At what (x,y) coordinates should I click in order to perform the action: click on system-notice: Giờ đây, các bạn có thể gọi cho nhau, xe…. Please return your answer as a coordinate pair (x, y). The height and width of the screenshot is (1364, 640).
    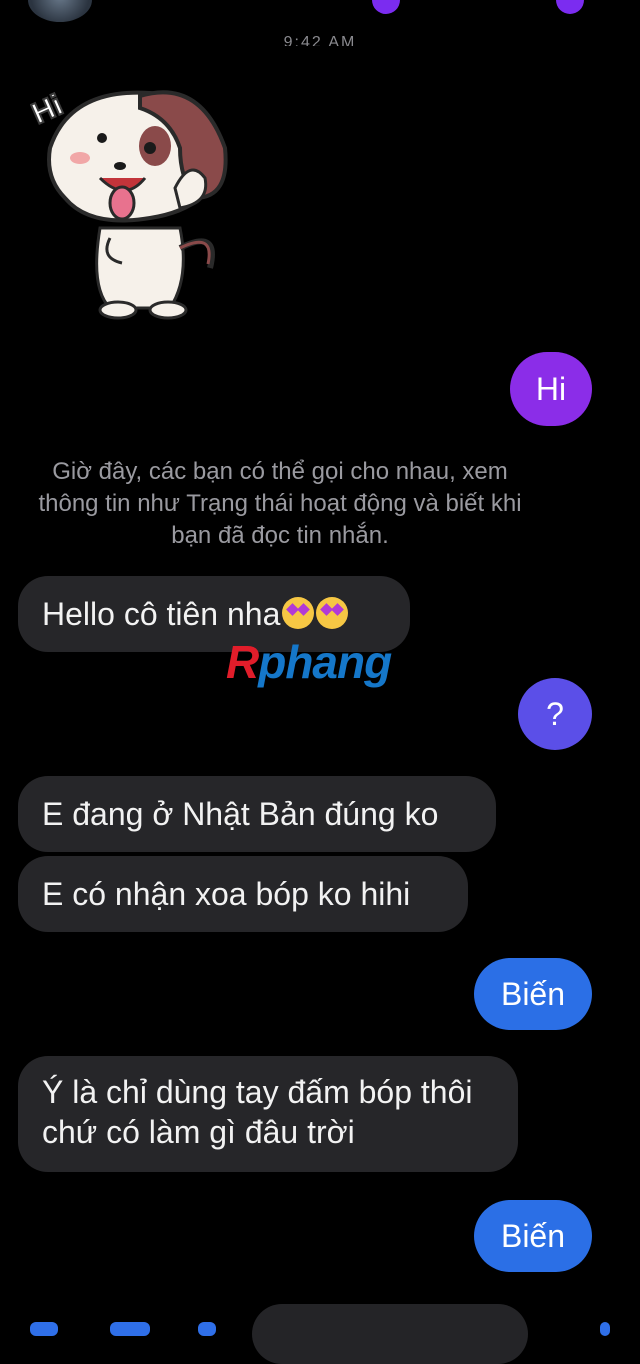
    Looking at the image, I should click on (280, 503).